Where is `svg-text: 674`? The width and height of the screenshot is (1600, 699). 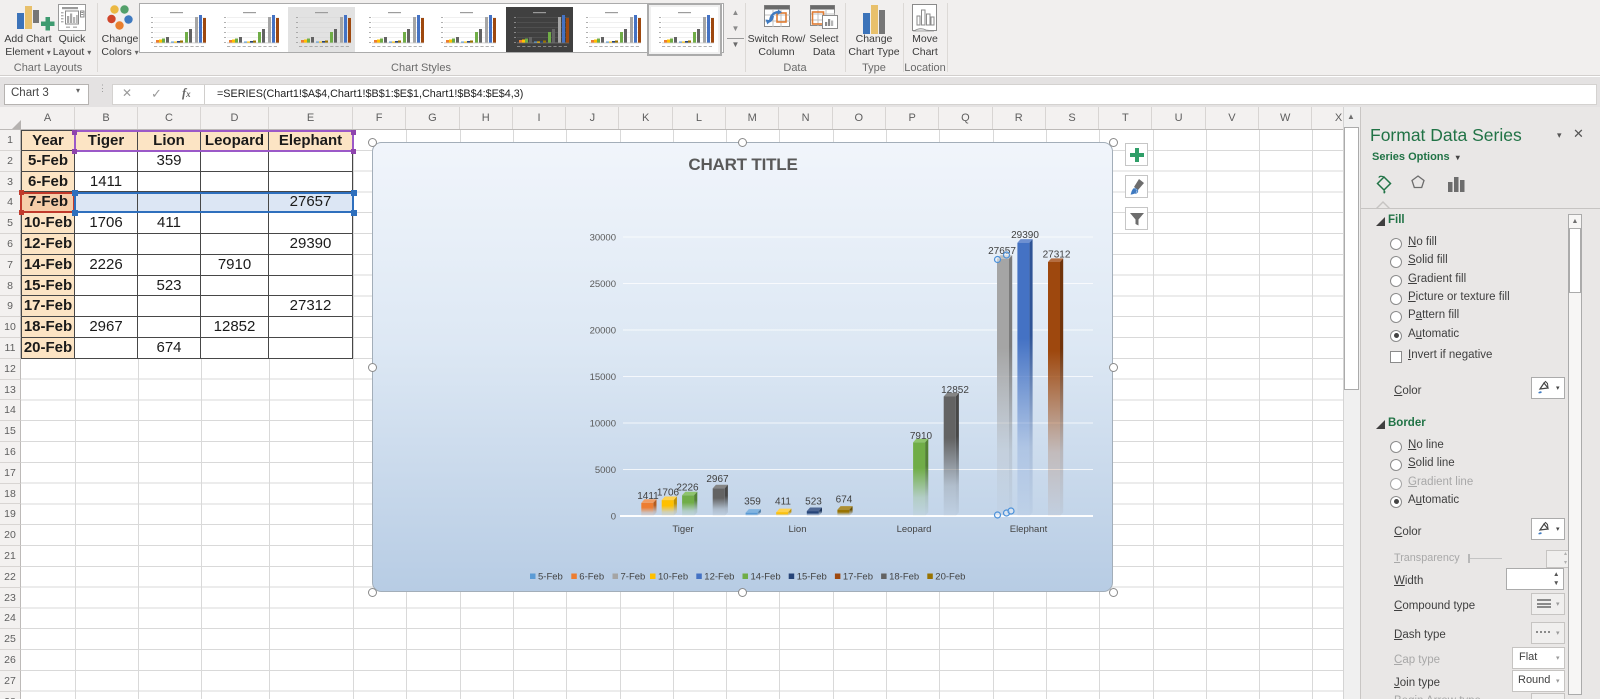
svg-text: 674 is located at coordinates (844, 500).